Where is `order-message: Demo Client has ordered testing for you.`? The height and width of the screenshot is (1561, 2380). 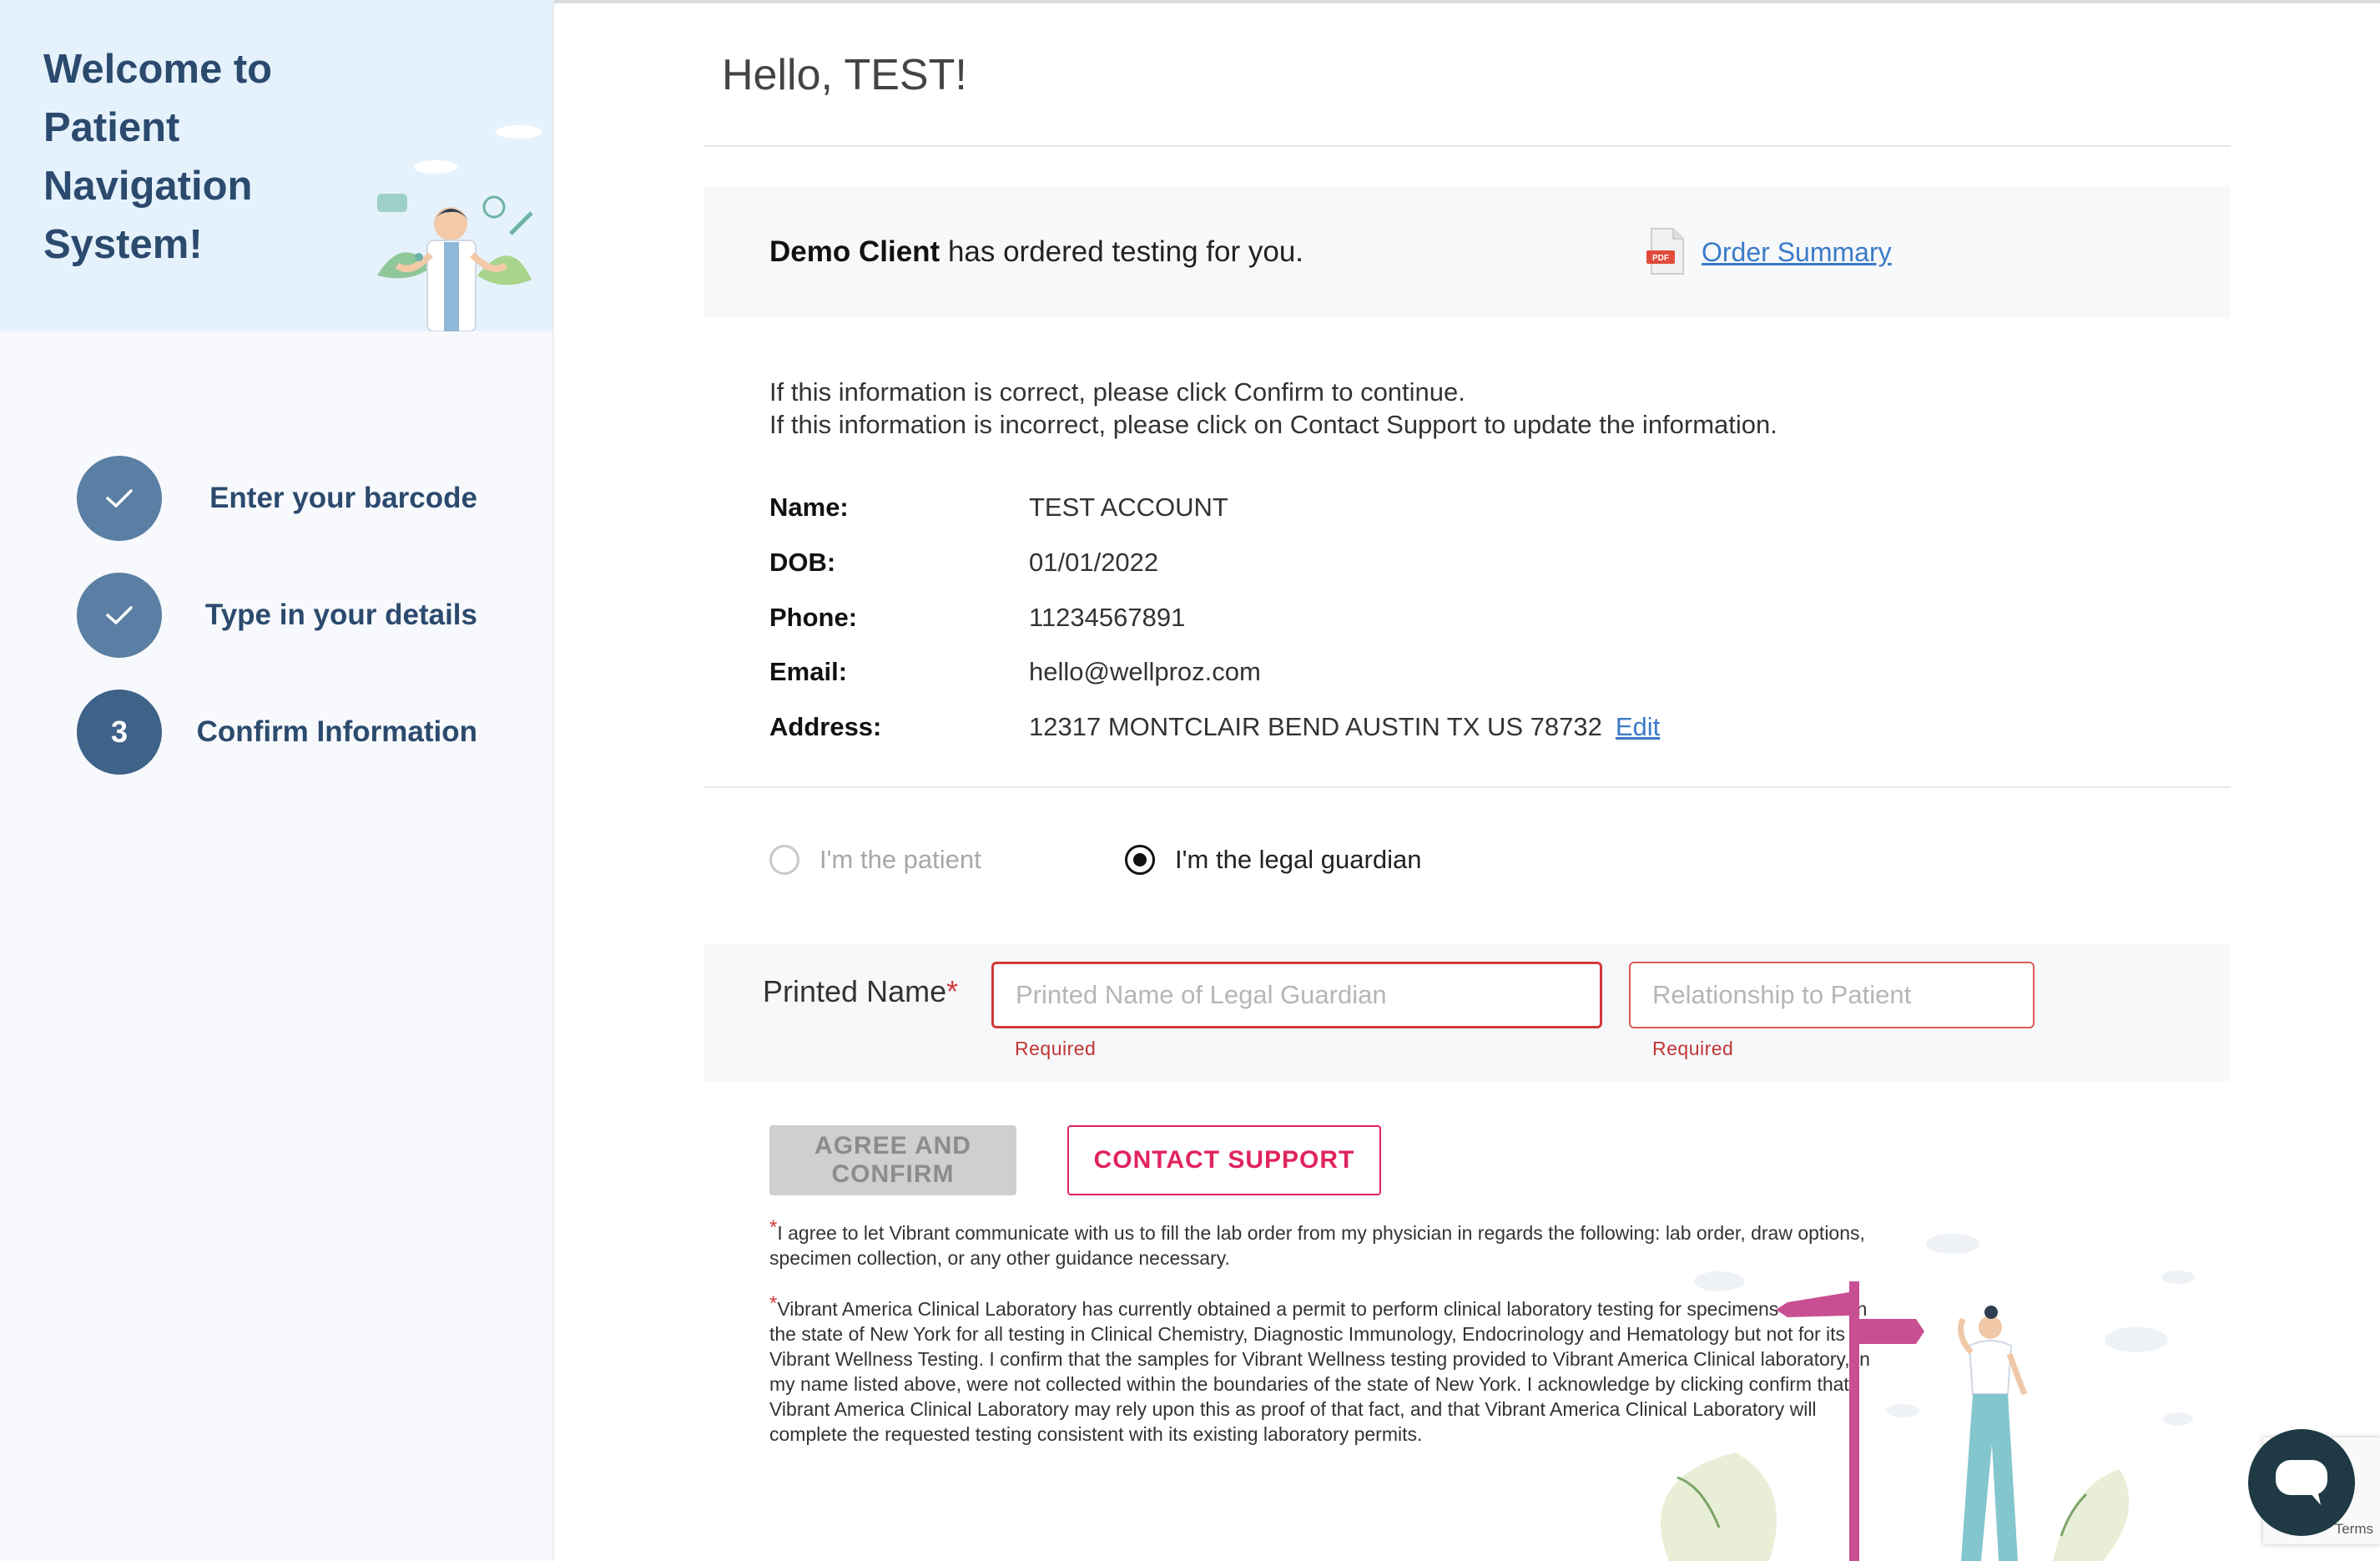
order-message: Demo Client has ordered testing for you. is located at coordinates (1036, 252).